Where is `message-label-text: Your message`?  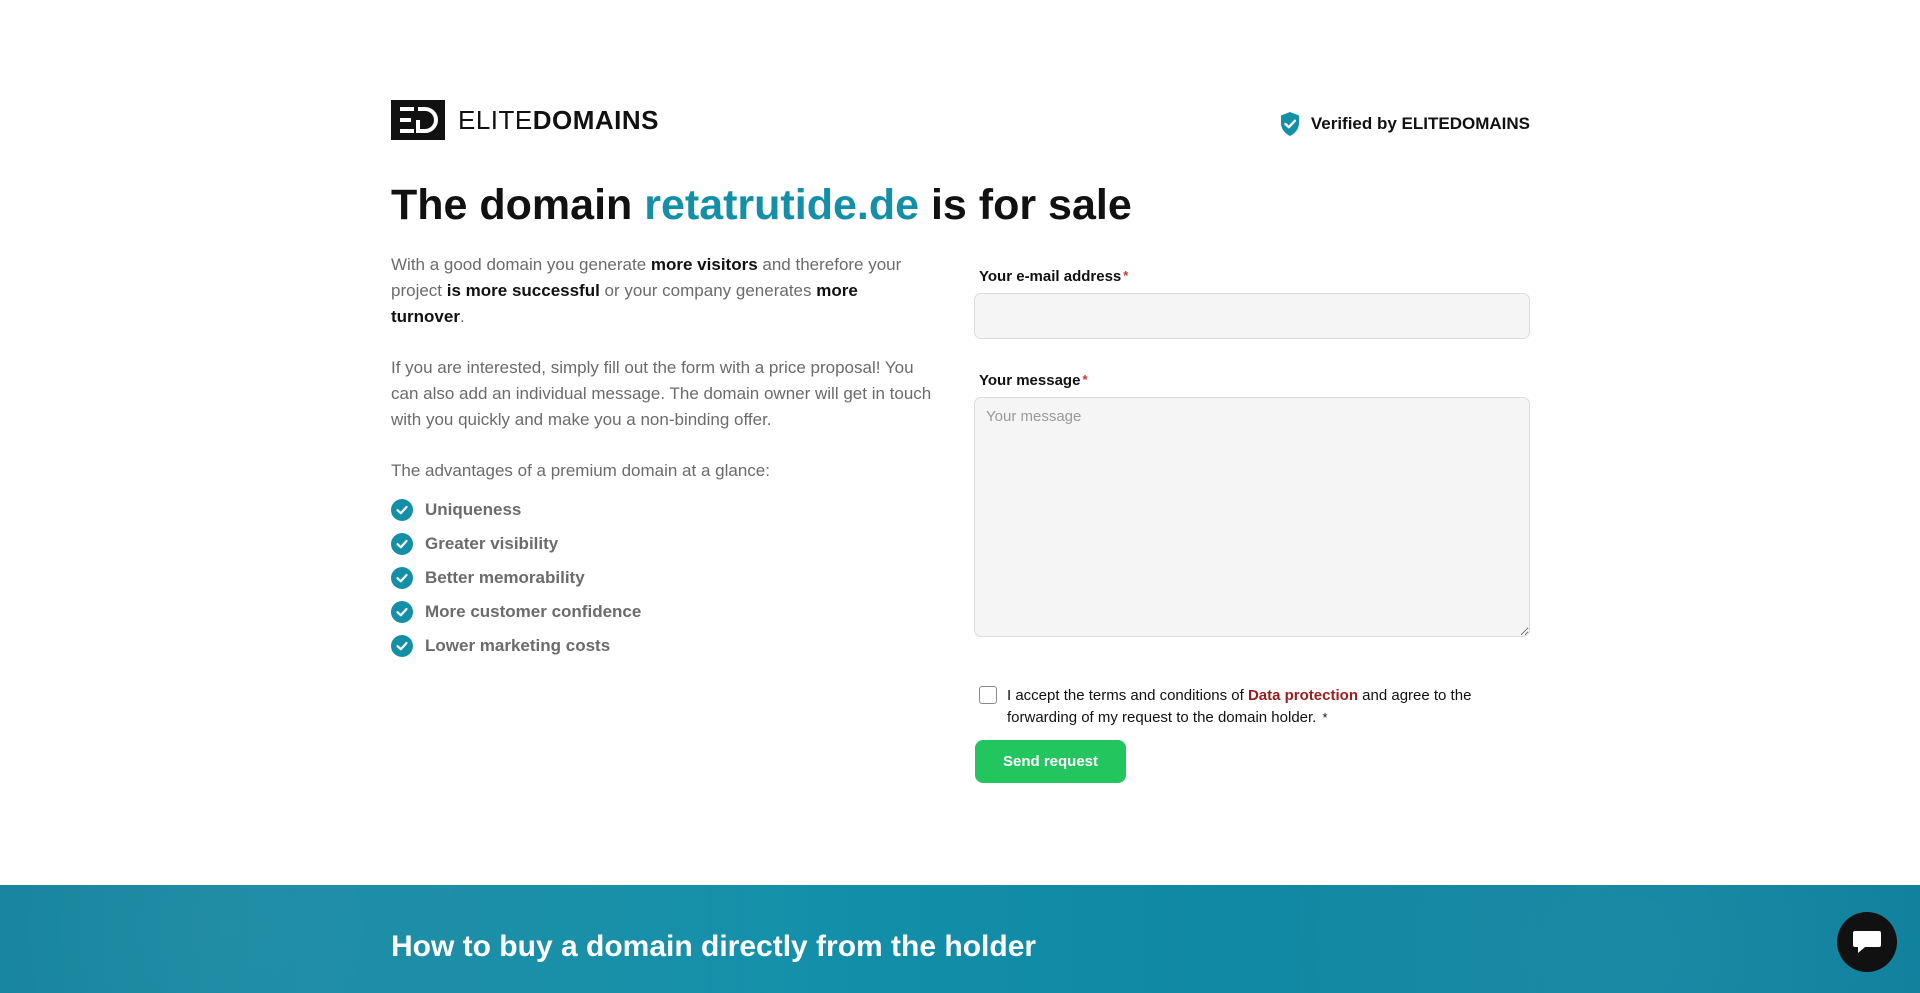
message-label-text: Your message is located at coordinates (1030, 380).